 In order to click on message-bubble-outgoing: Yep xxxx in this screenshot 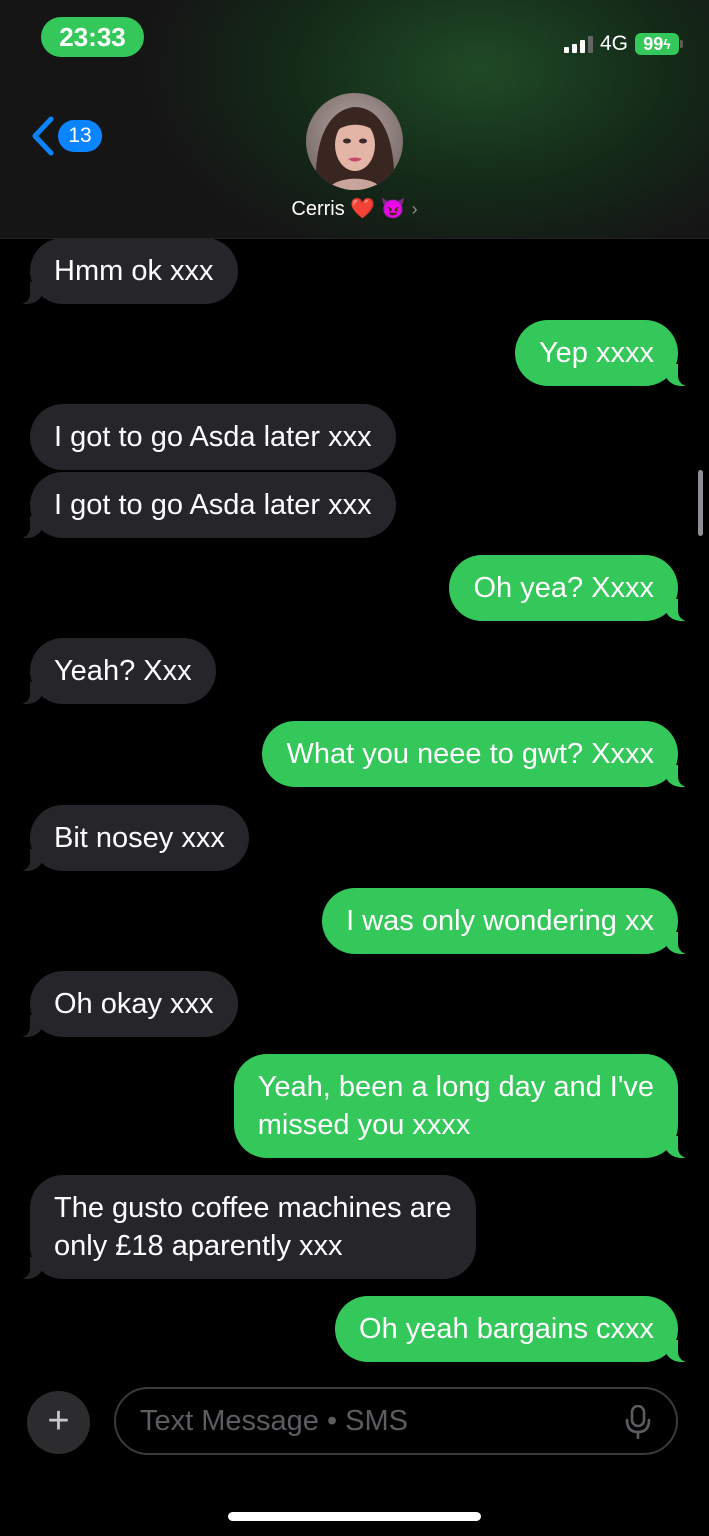, I will do `click(601, 353)`.